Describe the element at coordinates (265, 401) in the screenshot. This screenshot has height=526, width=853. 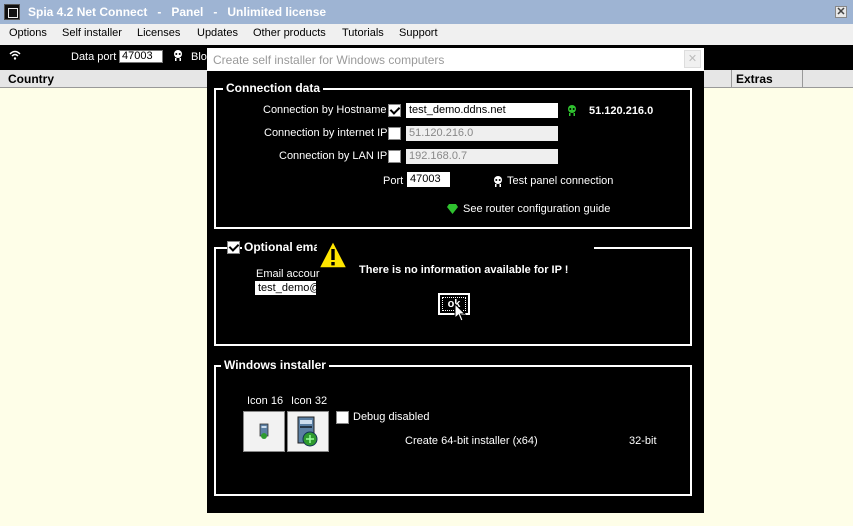
I see `icon16-label: Icon 16` at that location.